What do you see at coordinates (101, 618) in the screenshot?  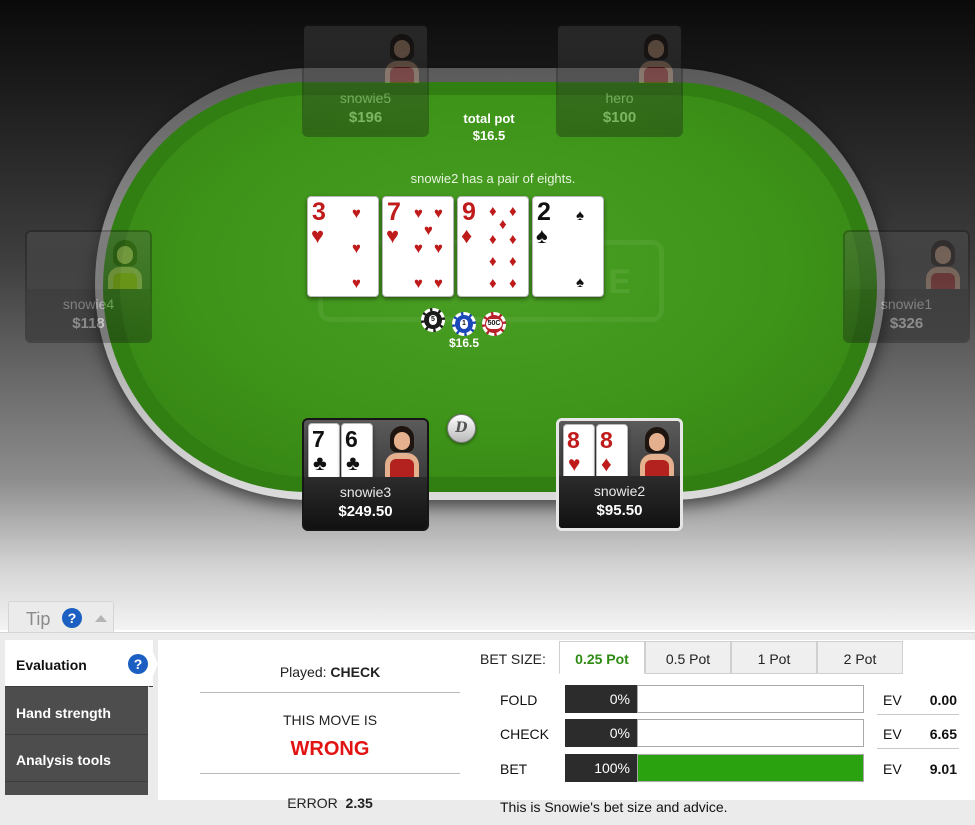 I see `caret-up-icon` at bounding box center [101, 618].